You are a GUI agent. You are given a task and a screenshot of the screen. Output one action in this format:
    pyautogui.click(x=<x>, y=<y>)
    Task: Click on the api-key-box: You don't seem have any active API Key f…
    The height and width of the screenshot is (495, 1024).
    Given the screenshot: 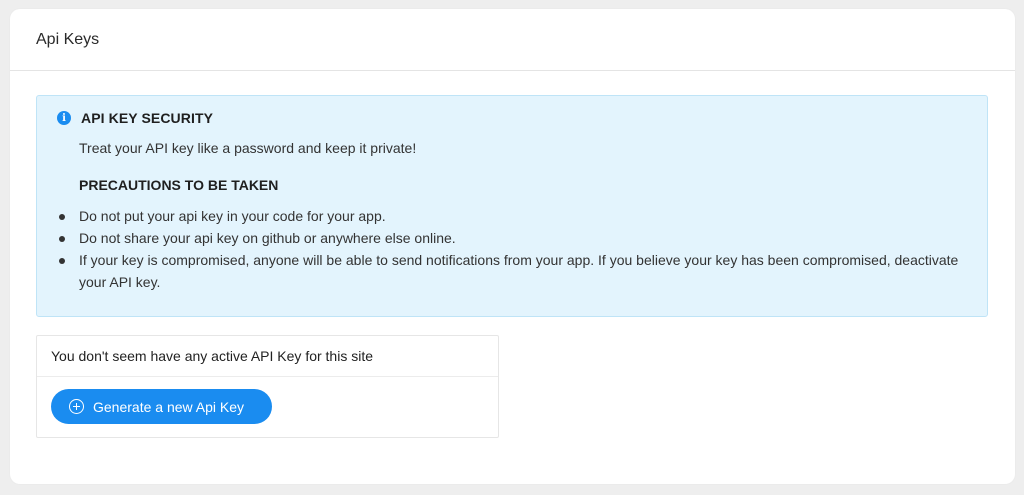 What is the action you would take?
    pyautogui.click(x=267, y=386)
    